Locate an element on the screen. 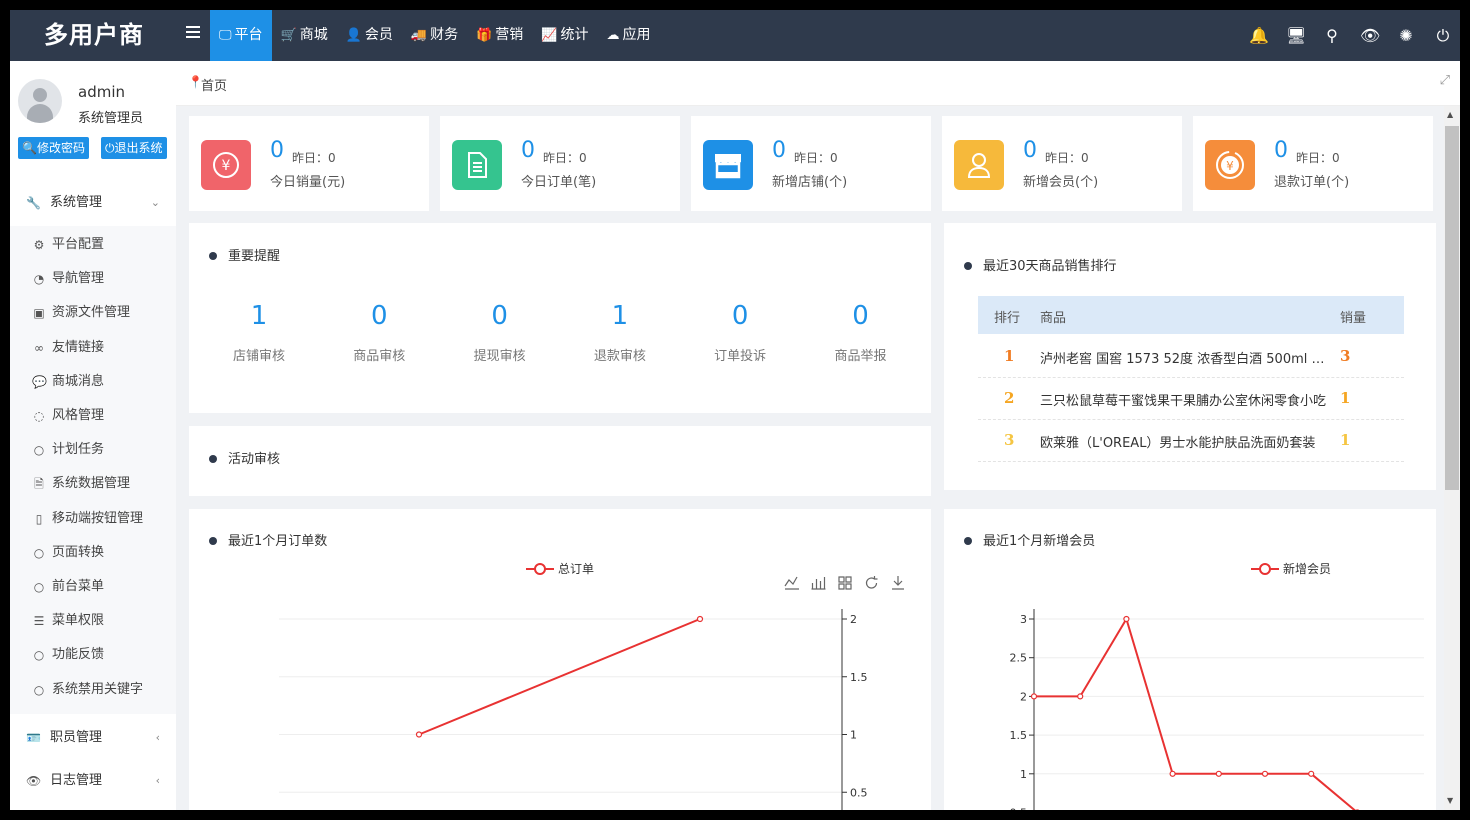 The width and height of the screenshot is (1470, 820). refresh-icon is located at coordinates (871, 582).